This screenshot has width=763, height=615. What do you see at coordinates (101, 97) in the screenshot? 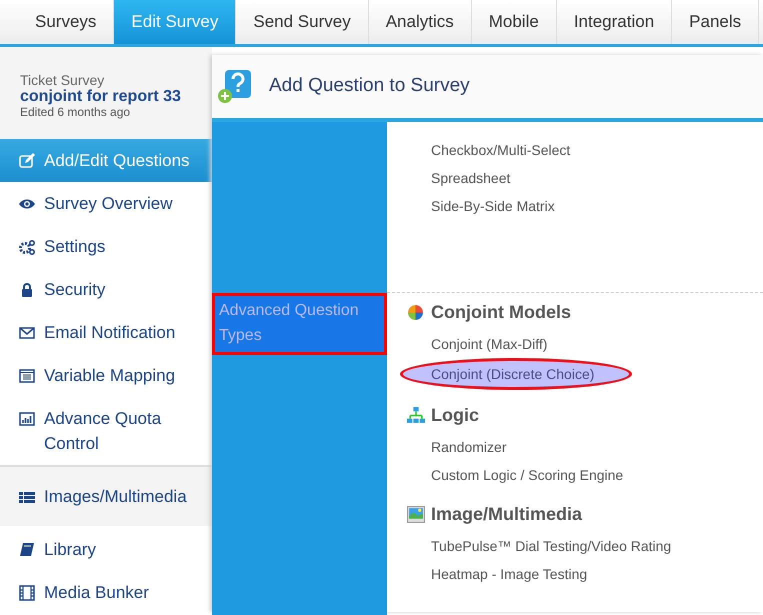
I see `survey-name: conjoint for report 33` at bounding box center [101, 97].